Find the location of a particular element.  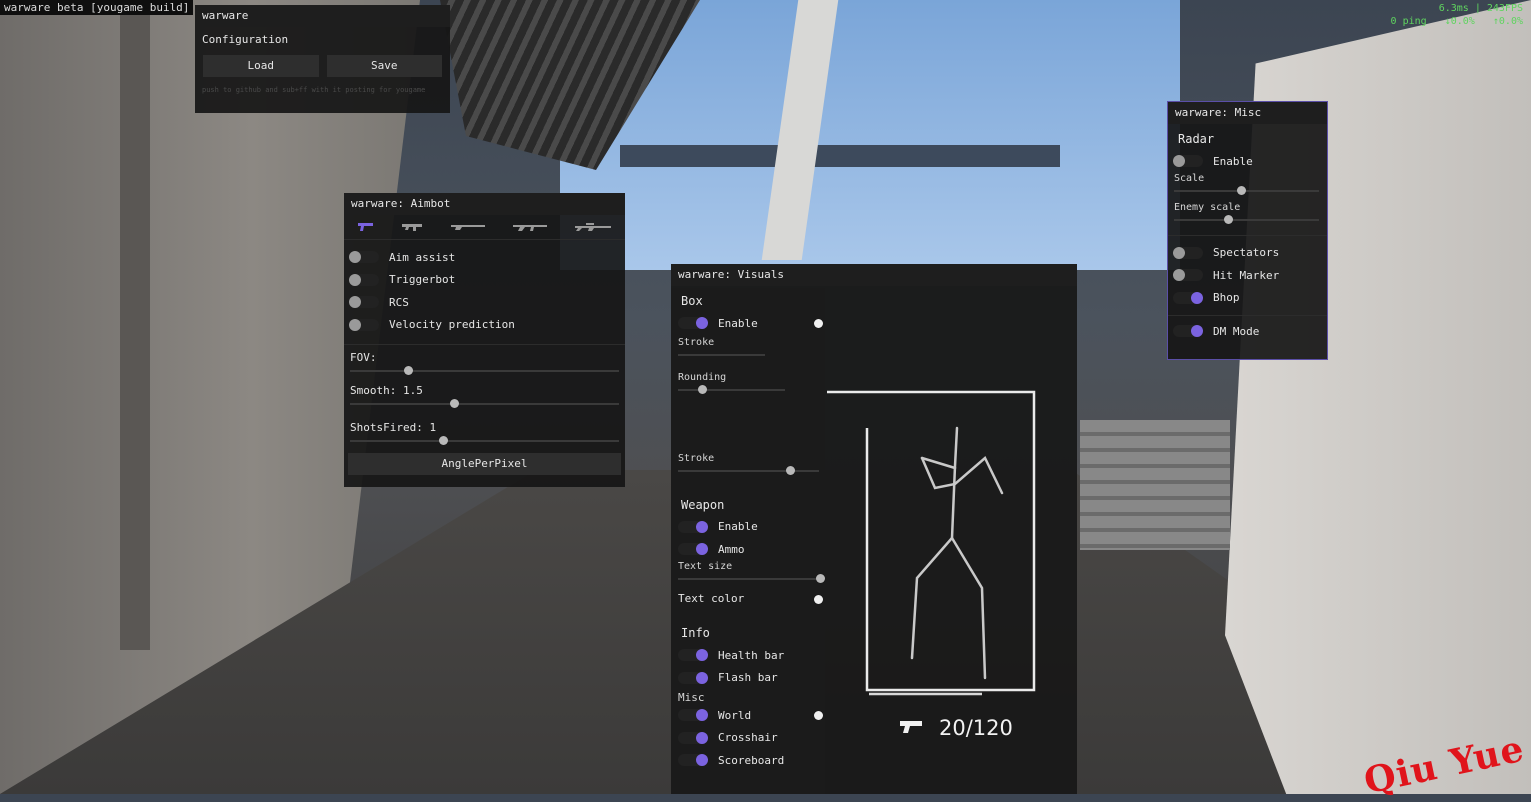

scale-slider is located at coordinates (1246, 191).